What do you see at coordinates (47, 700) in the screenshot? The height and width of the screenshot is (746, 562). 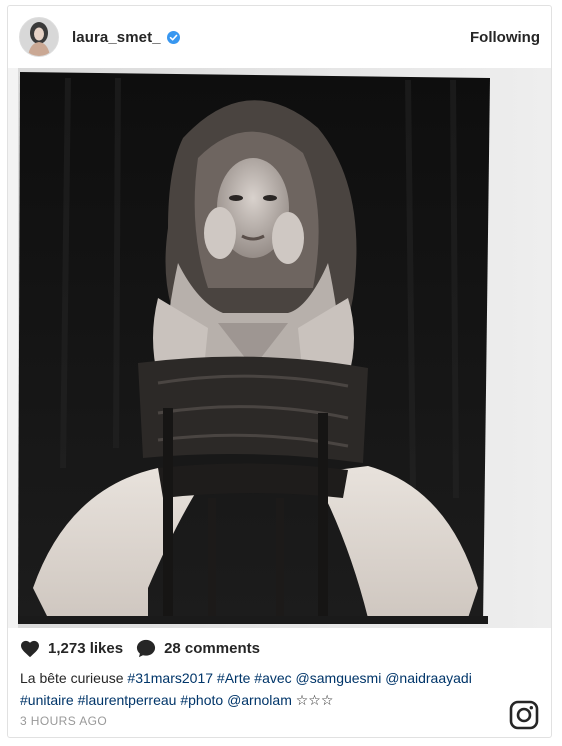 I see `hashtag-link: #unitaire` at bounding box center [47, 700].